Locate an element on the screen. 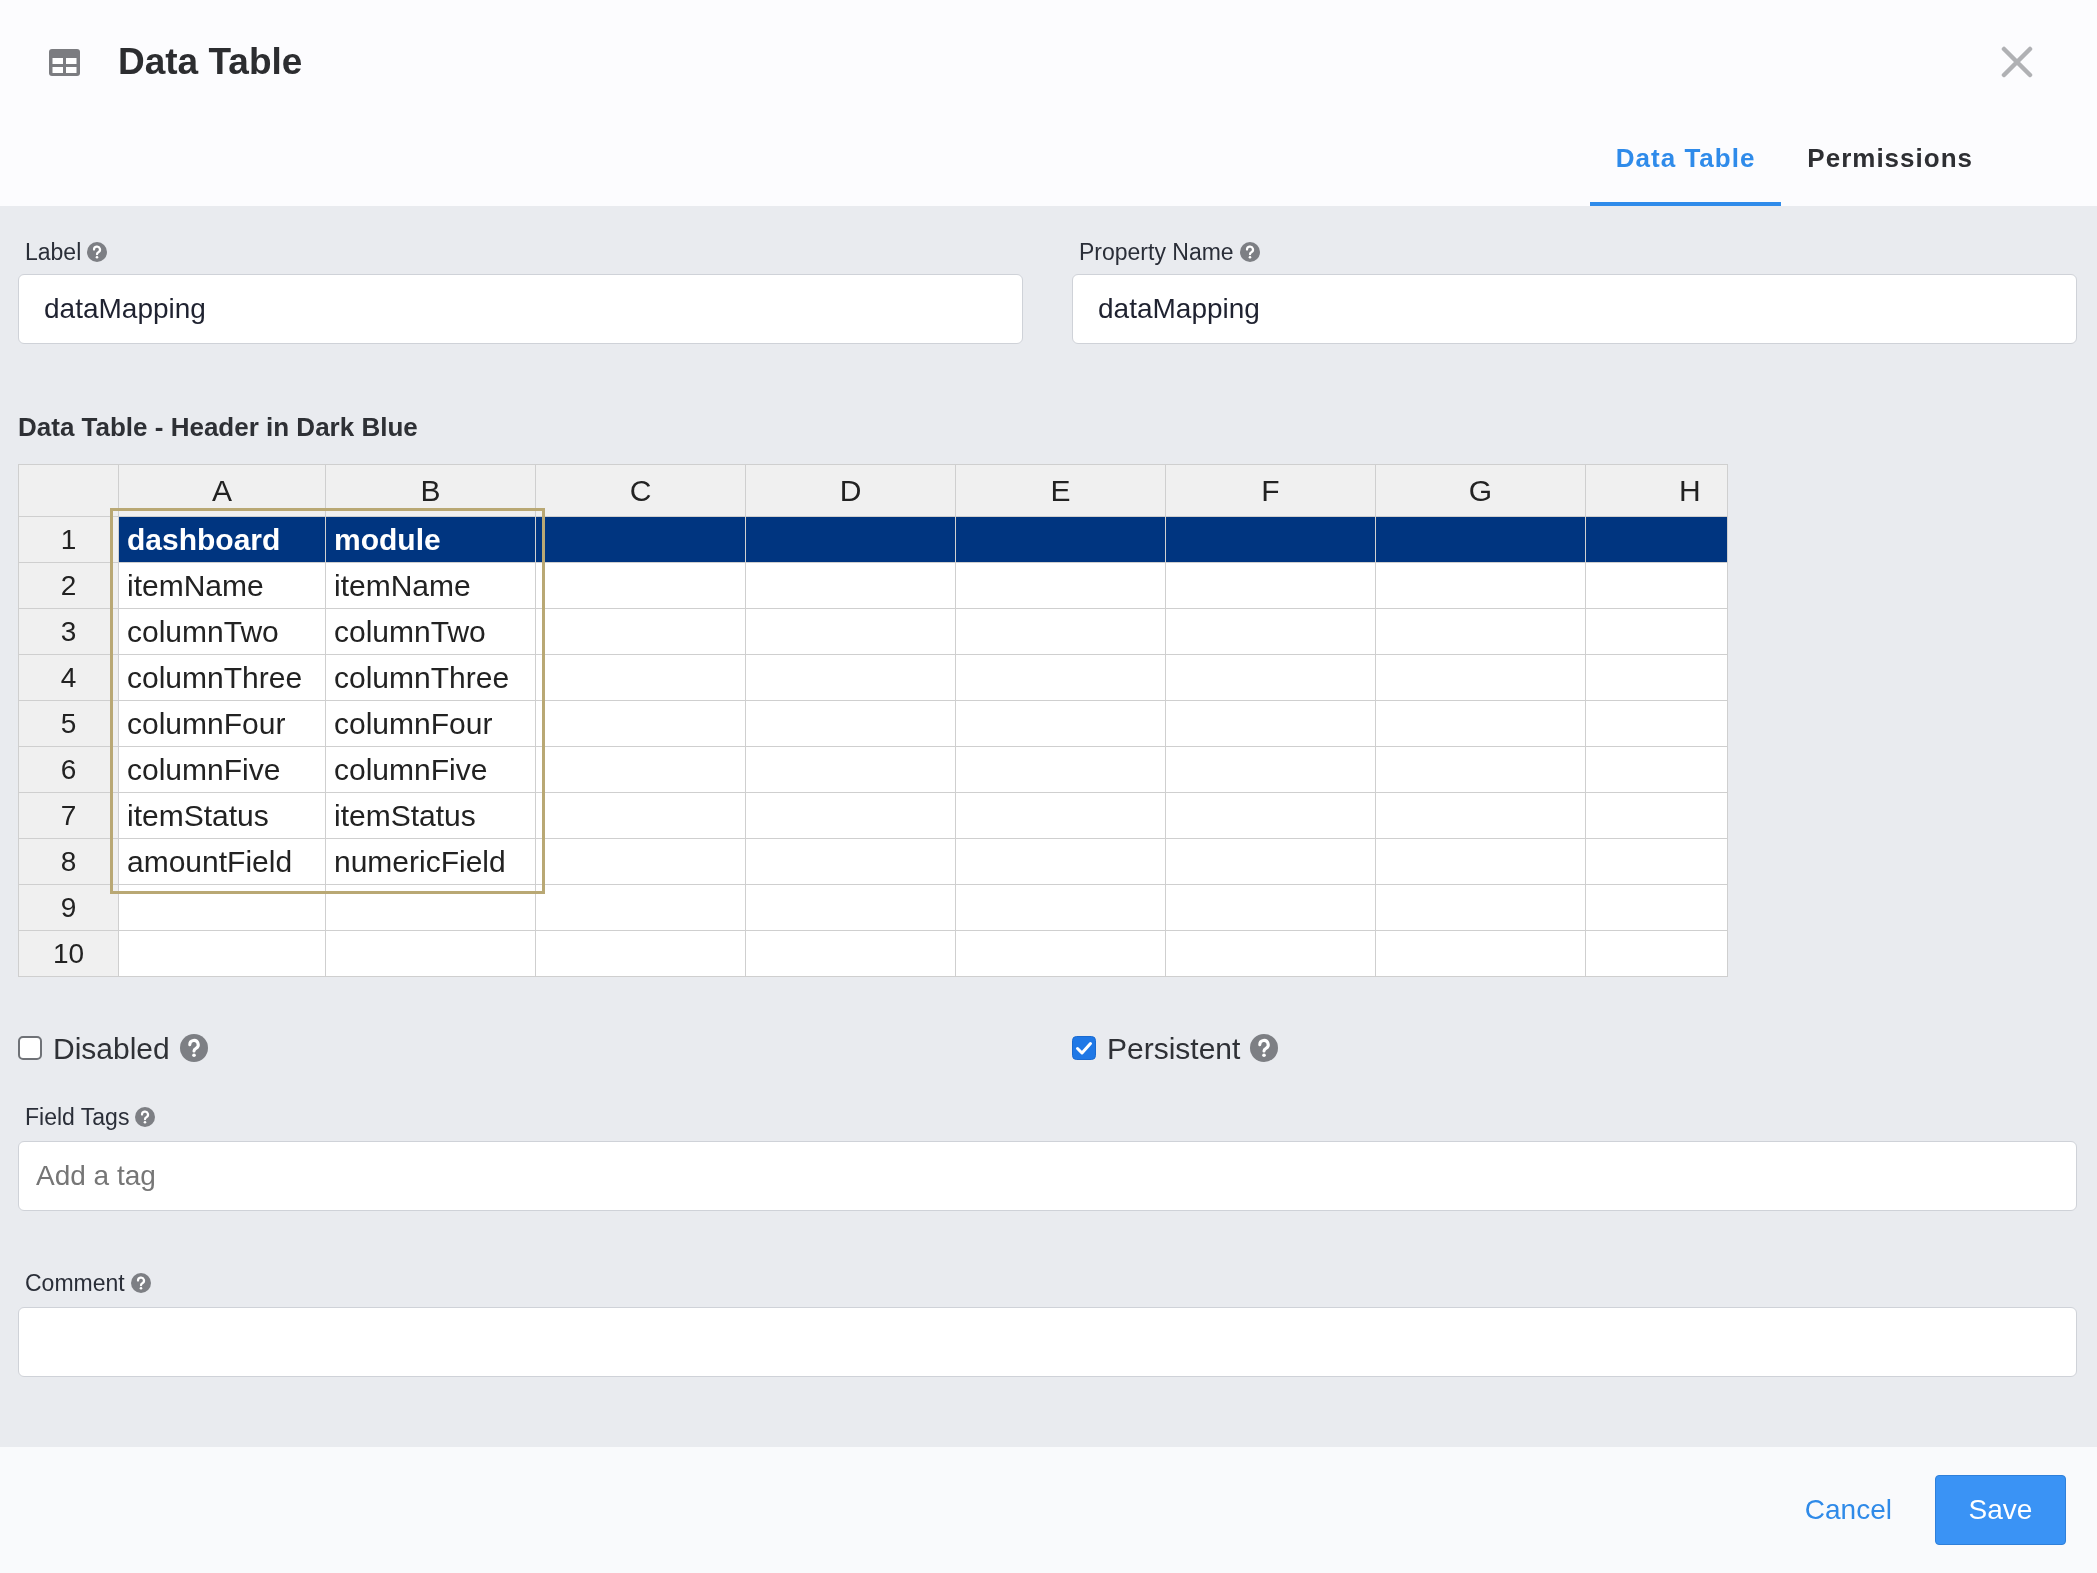 The image size is (2097, 1573). row-number: 10 is located at coordinates (68, 953).